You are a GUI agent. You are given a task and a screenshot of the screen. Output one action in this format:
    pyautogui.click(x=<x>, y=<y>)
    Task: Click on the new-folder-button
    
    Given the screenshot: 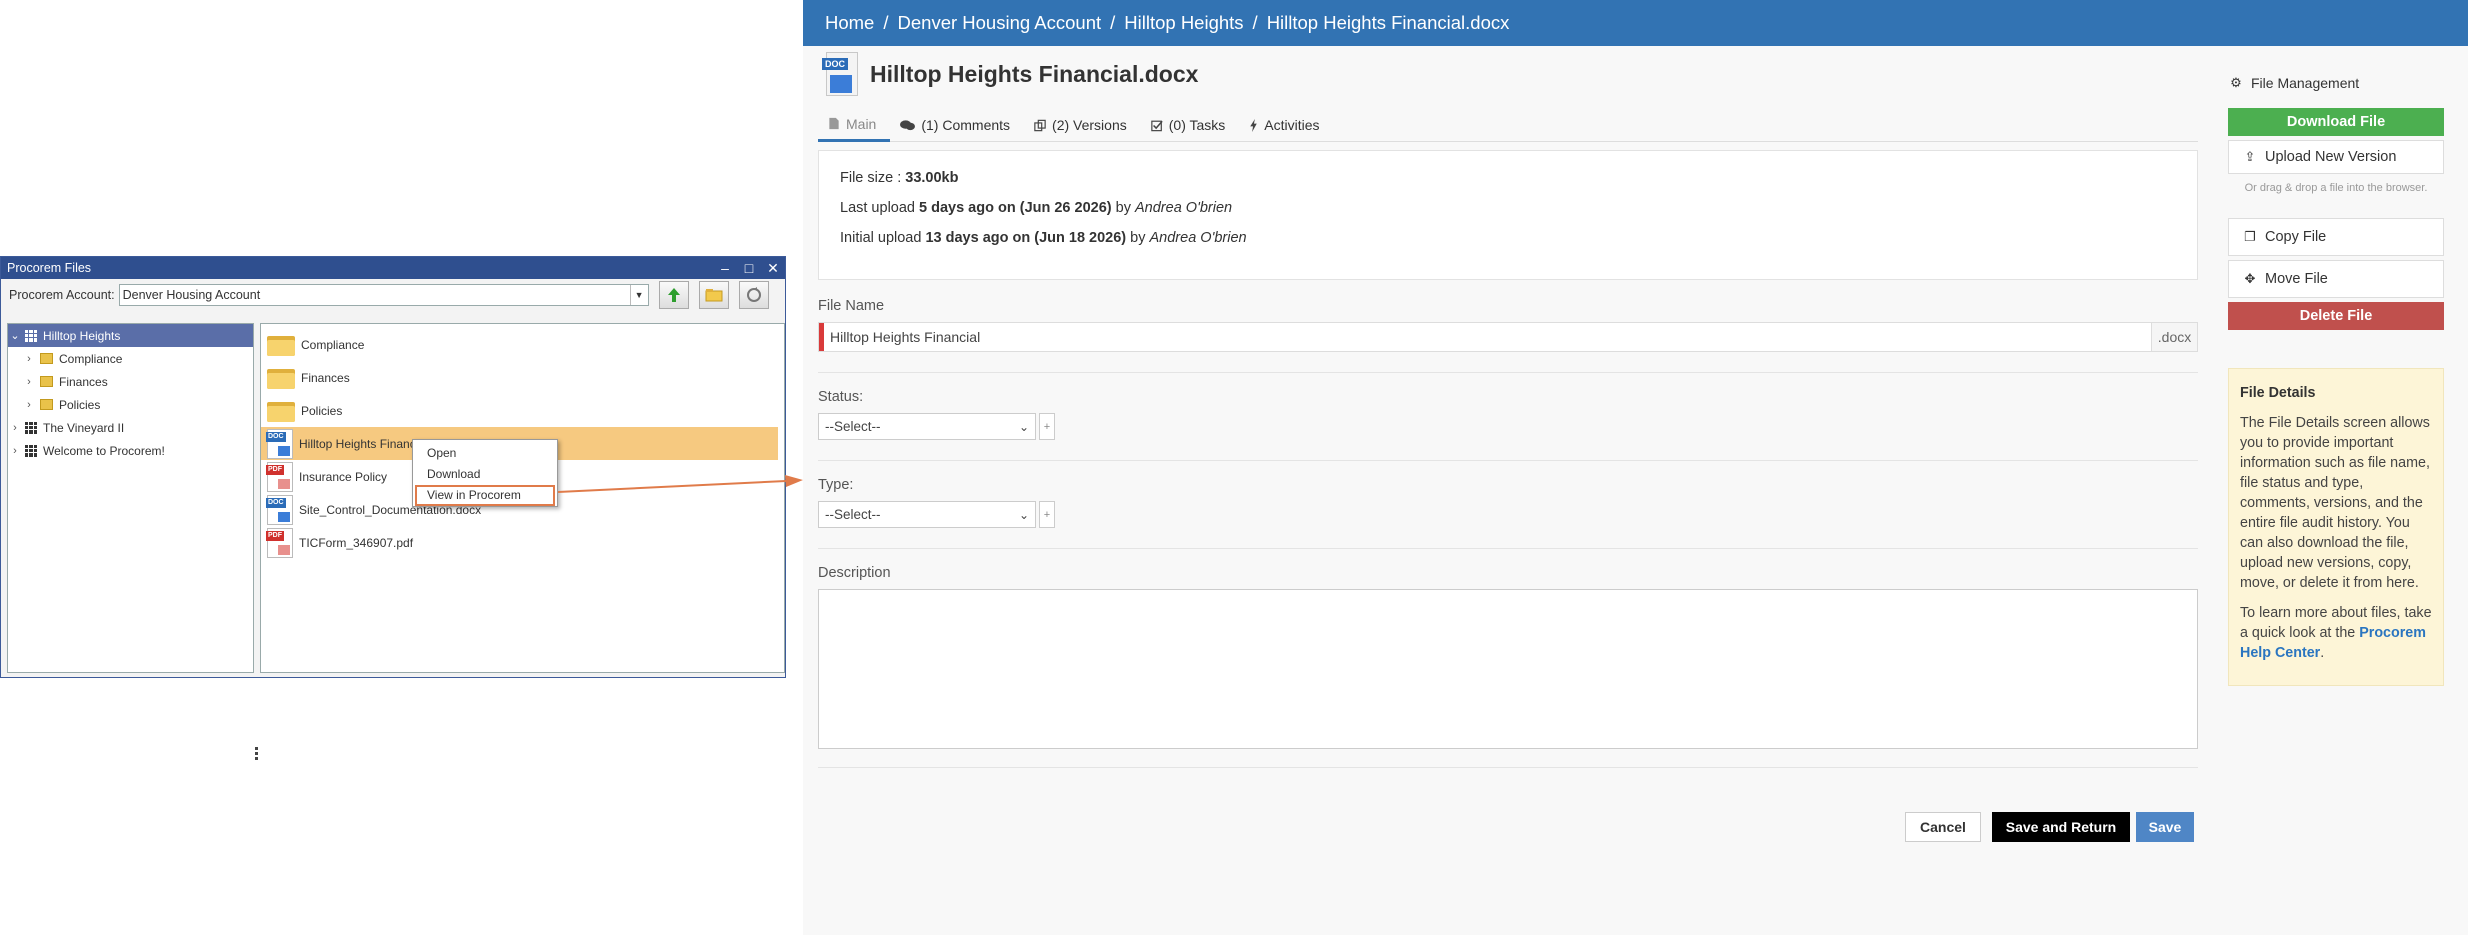 What is the action you would take?
    pyautogui.click(x=713, y=295)
    